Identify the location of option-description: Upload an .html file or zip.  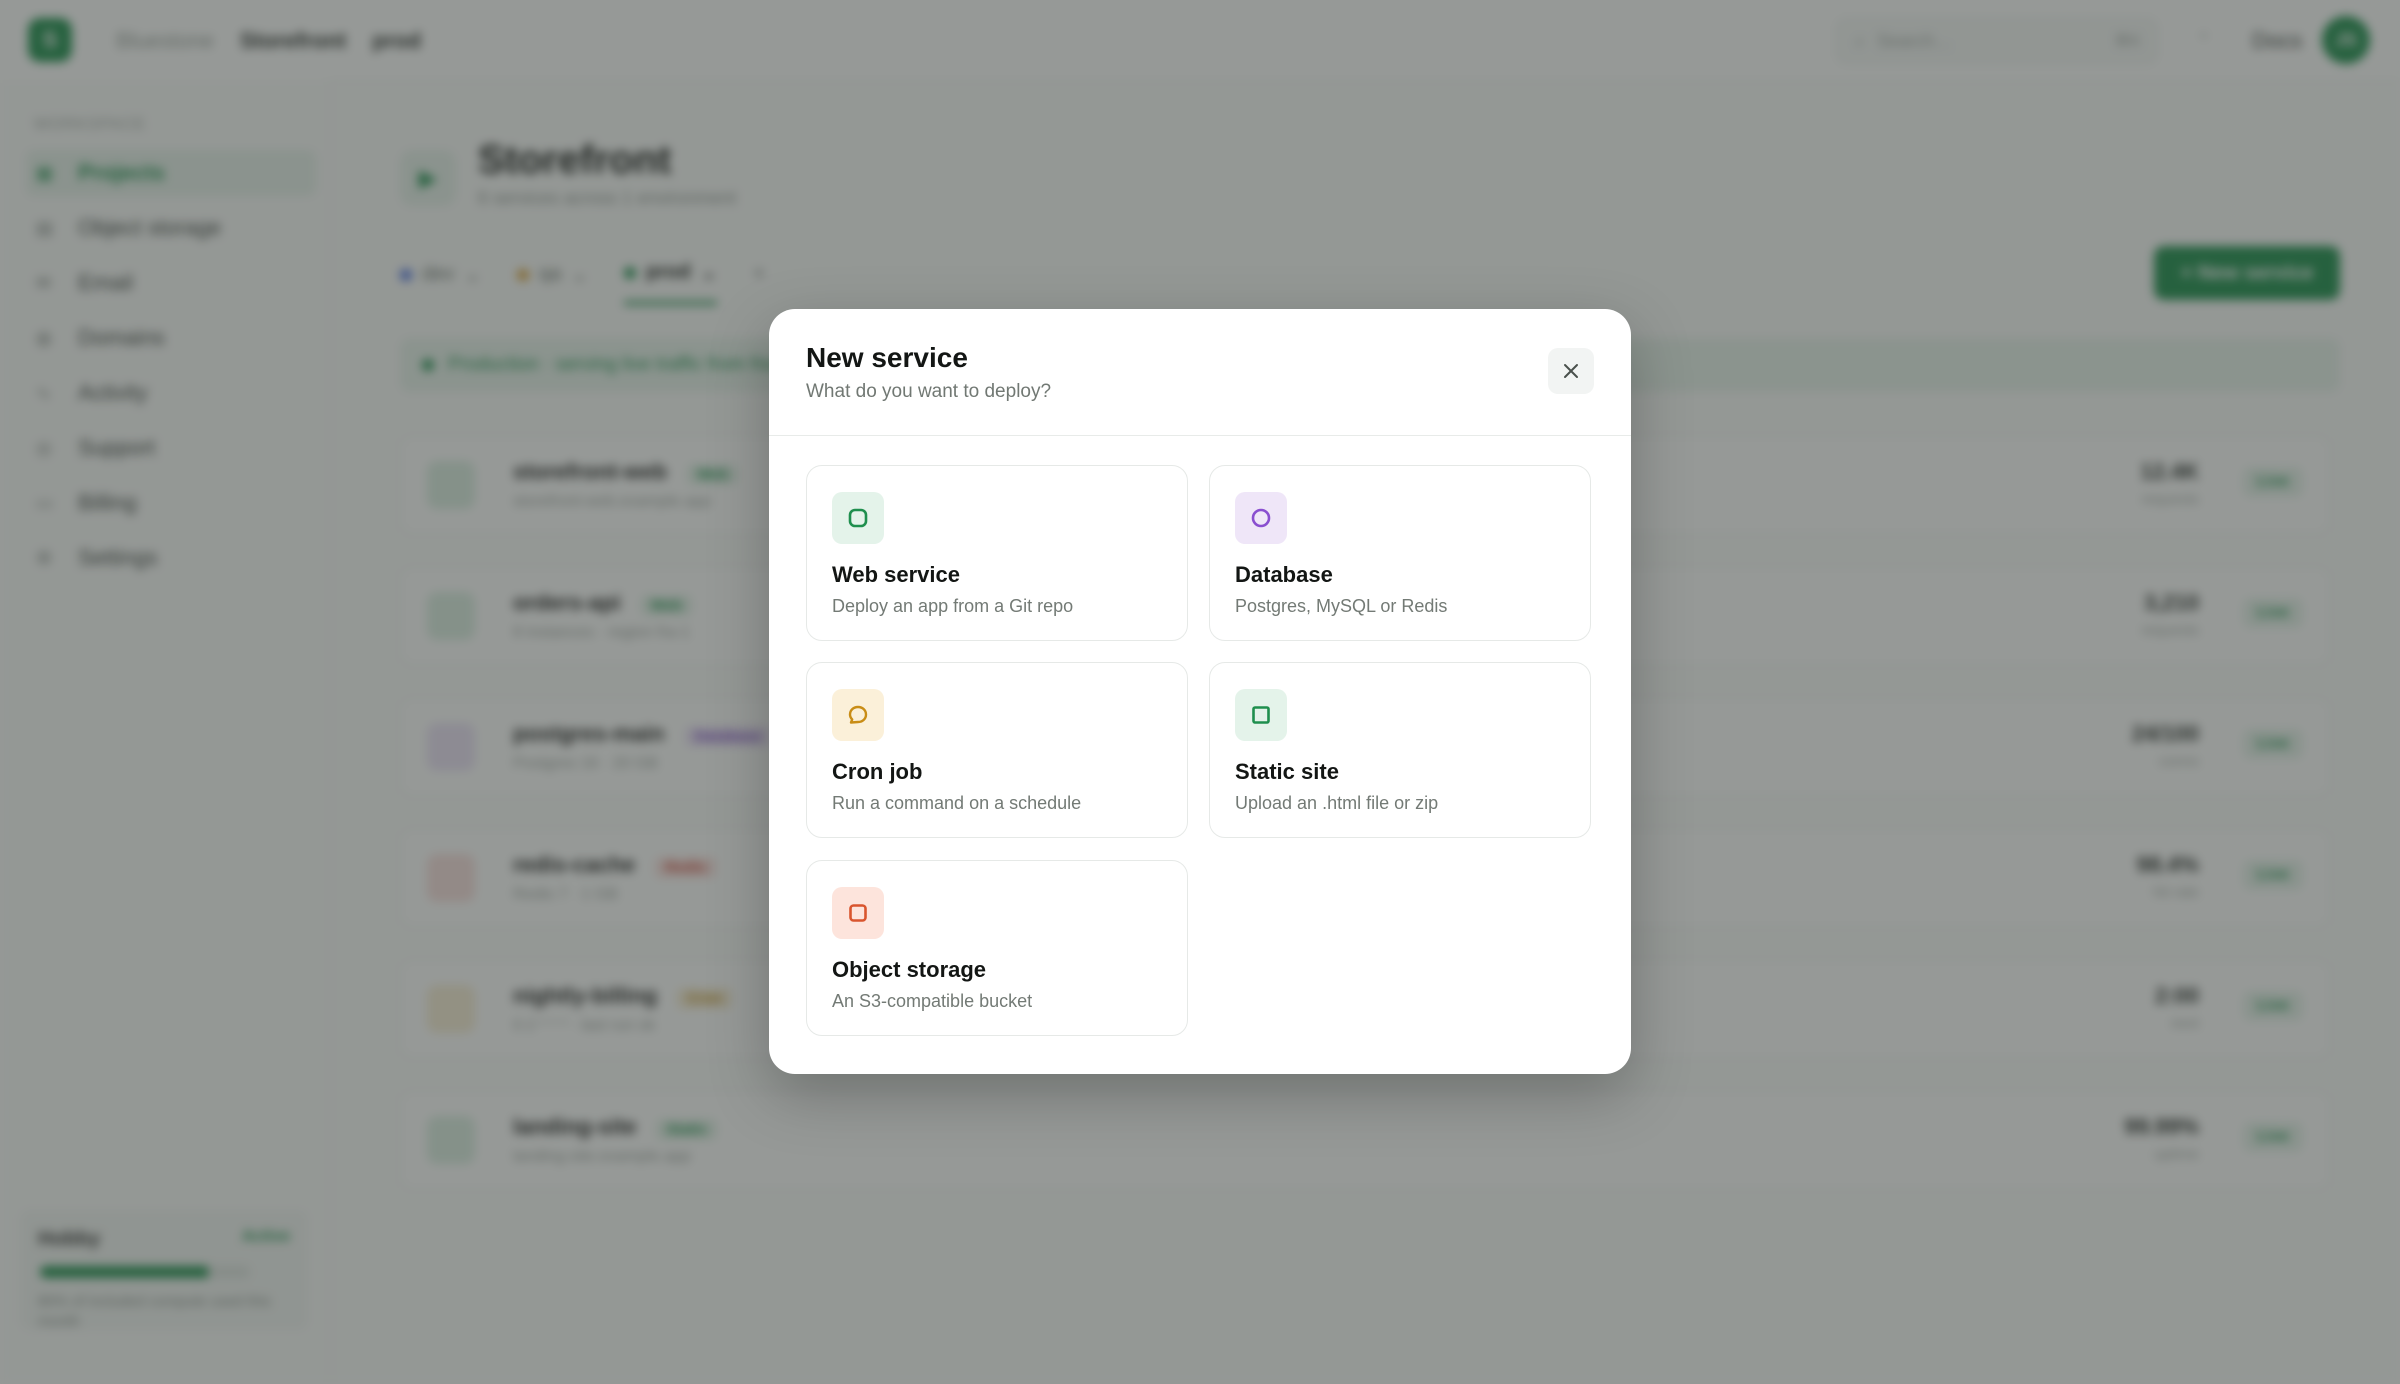
(1337, 803).